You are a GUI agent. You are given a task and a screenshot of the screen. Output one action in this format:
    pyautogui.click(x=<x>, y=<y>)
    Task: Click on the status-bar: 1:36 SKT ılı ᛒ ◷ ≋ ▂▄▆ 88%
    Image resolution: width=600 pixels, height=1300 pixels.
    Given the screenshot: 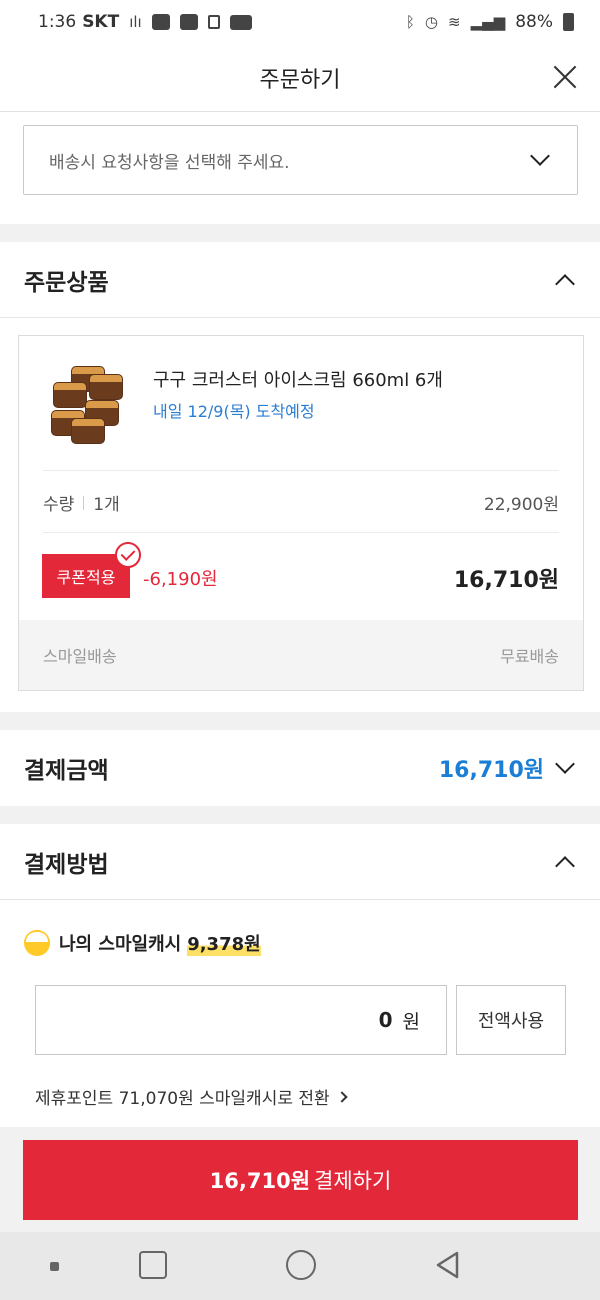 What is the action you would take?
    pyautogui.click(x=300, y=22)
    